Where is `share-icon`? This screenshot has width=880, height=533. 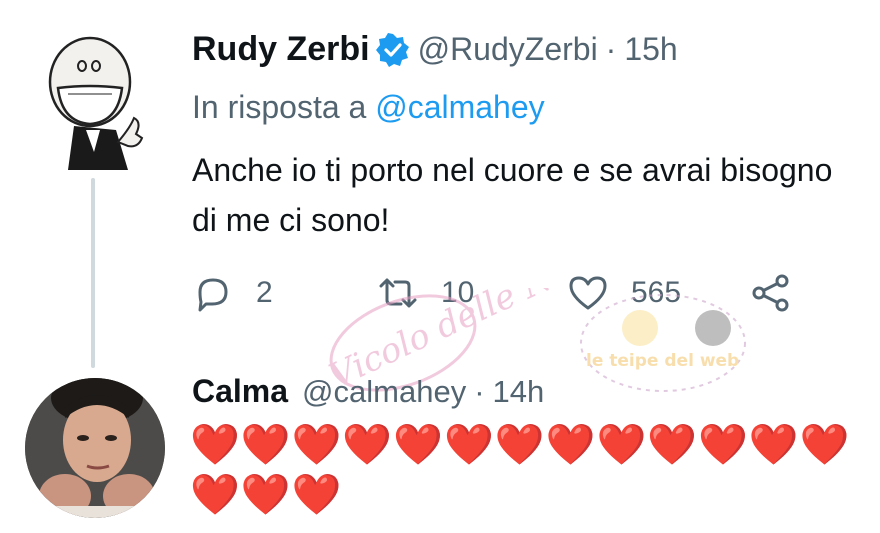
share-icon is located at coordinates (770, 293).